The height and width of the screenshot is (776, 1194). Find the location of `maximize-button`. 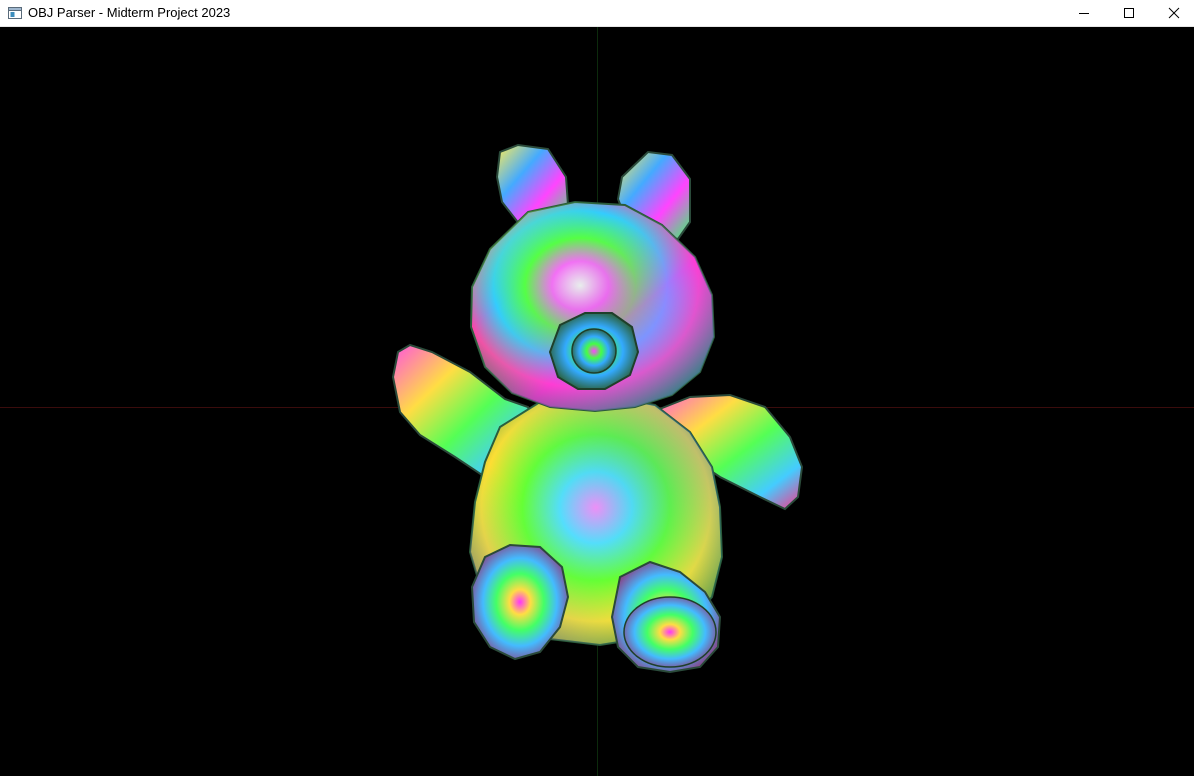

maximize-button is located at coordinates (1128, 13).